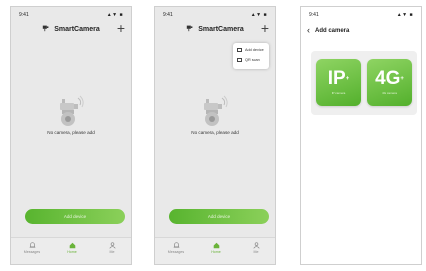 This screenshot has height=271, width=426. Describe the element at coordinates (364, 83) in the screenshot. I see `camera-type-panel: IP+ IP camera 4G+ 4G camera` at that location.